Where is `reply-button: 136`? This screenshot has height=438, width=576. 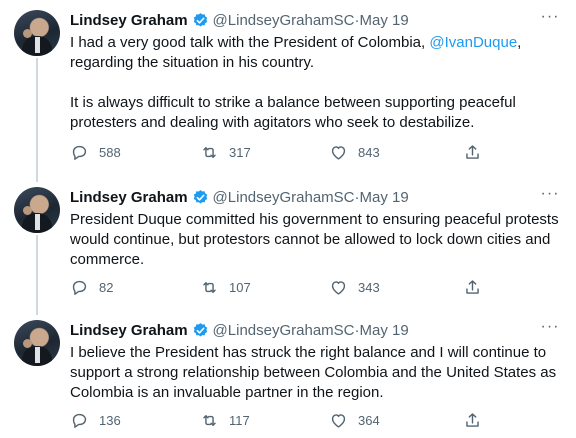
reply-button: 136 is located at coordinates (95, 420).